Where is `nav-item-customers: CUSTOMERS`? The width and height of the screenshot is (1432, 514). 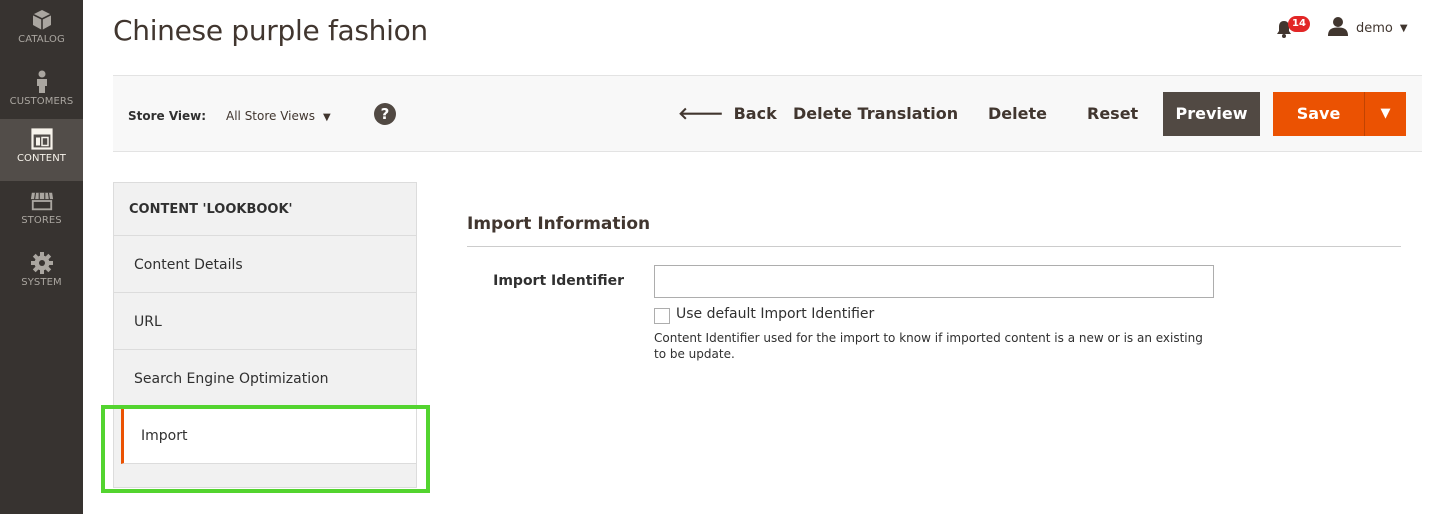 nav-item-customers: CUSTOMERS is located at coordinates (41, 93).